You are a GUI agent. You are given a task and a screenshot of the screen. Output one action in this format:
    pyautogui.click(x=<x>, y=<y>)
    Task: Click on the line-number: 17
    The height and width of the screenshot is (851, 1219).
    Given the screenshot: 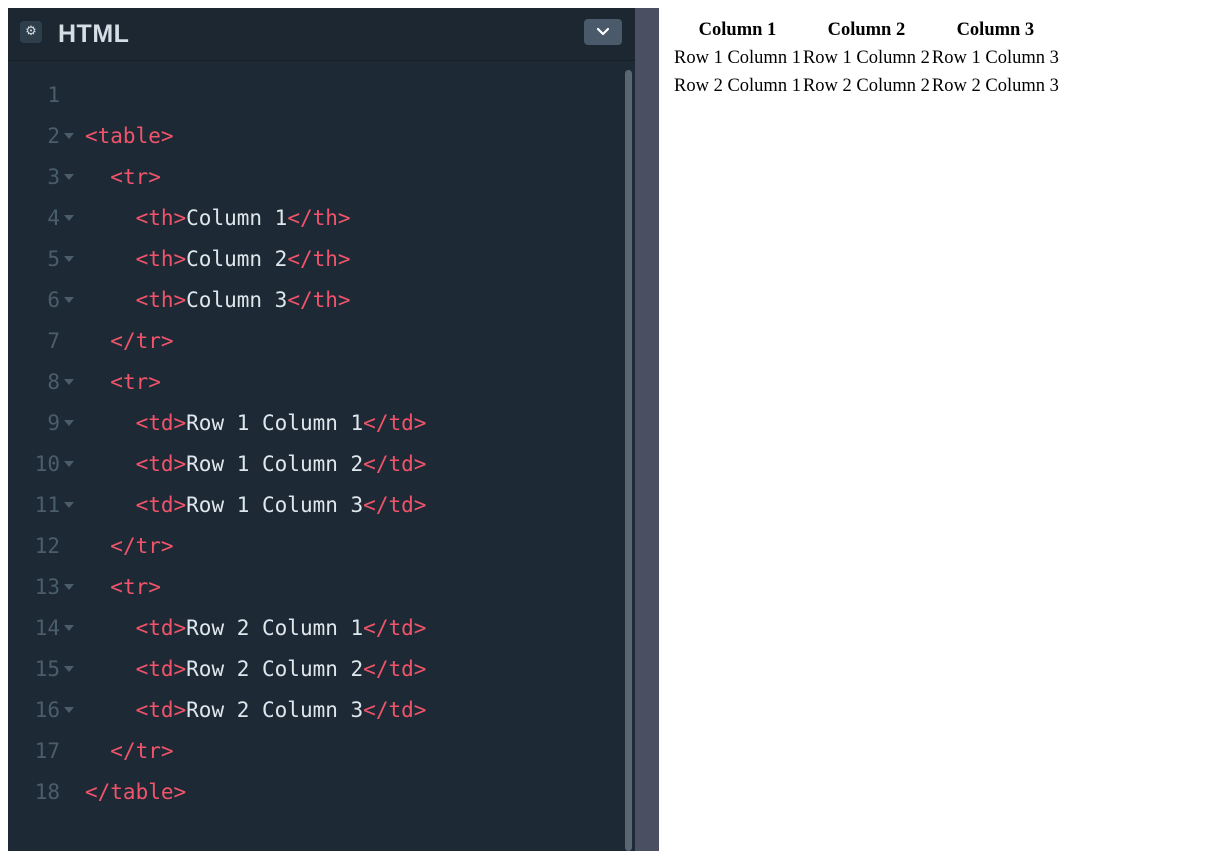 What is the action you would take?
    pyautogui.click(x=34, y=751)
    